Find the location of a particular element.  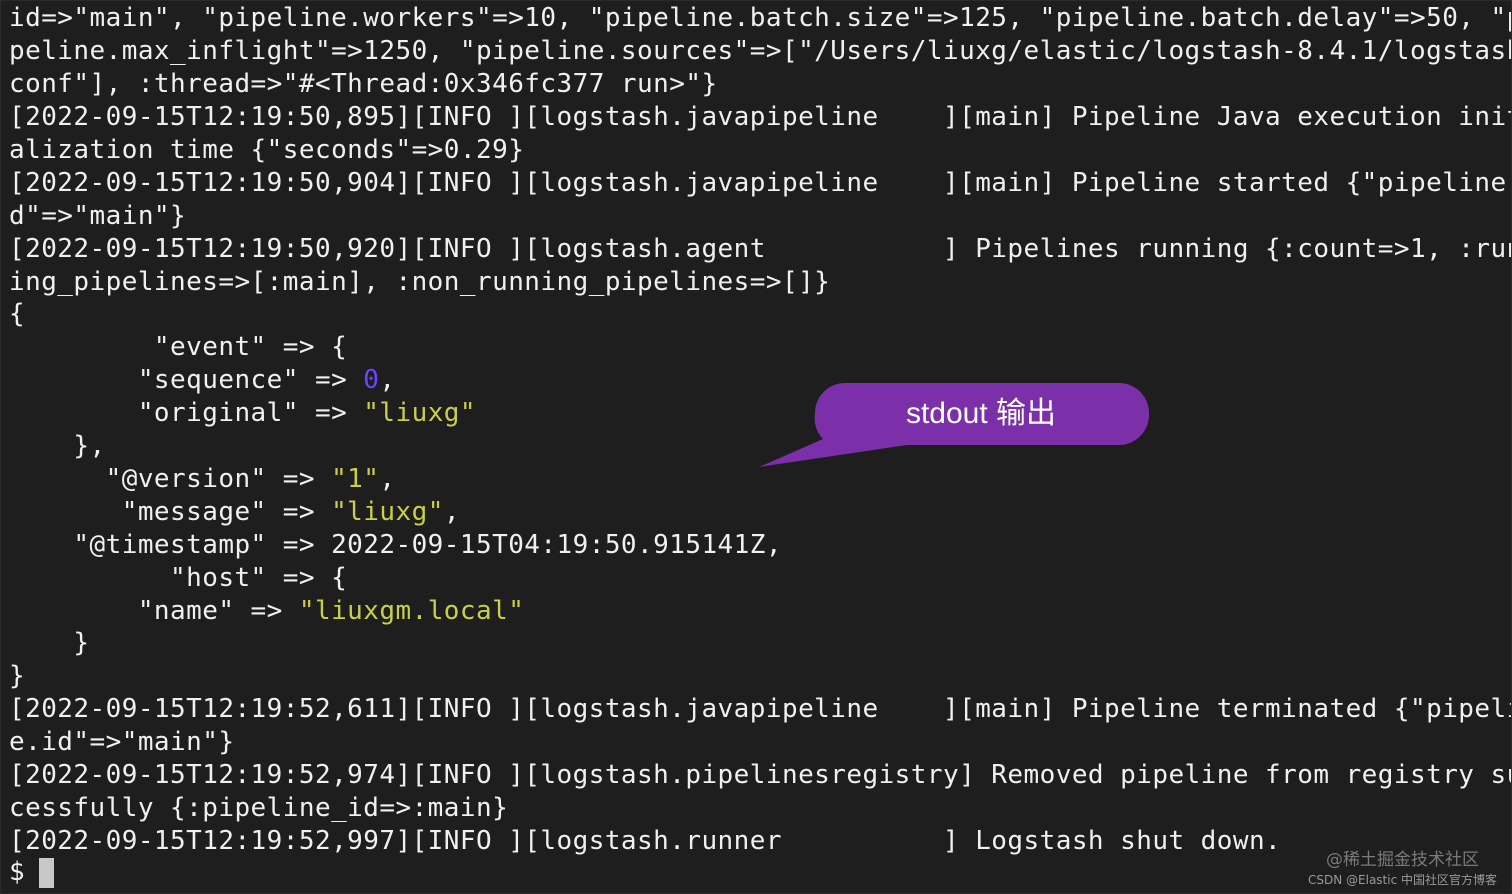

output-line: "@version" => "1", is located at coordinates (202, 479).